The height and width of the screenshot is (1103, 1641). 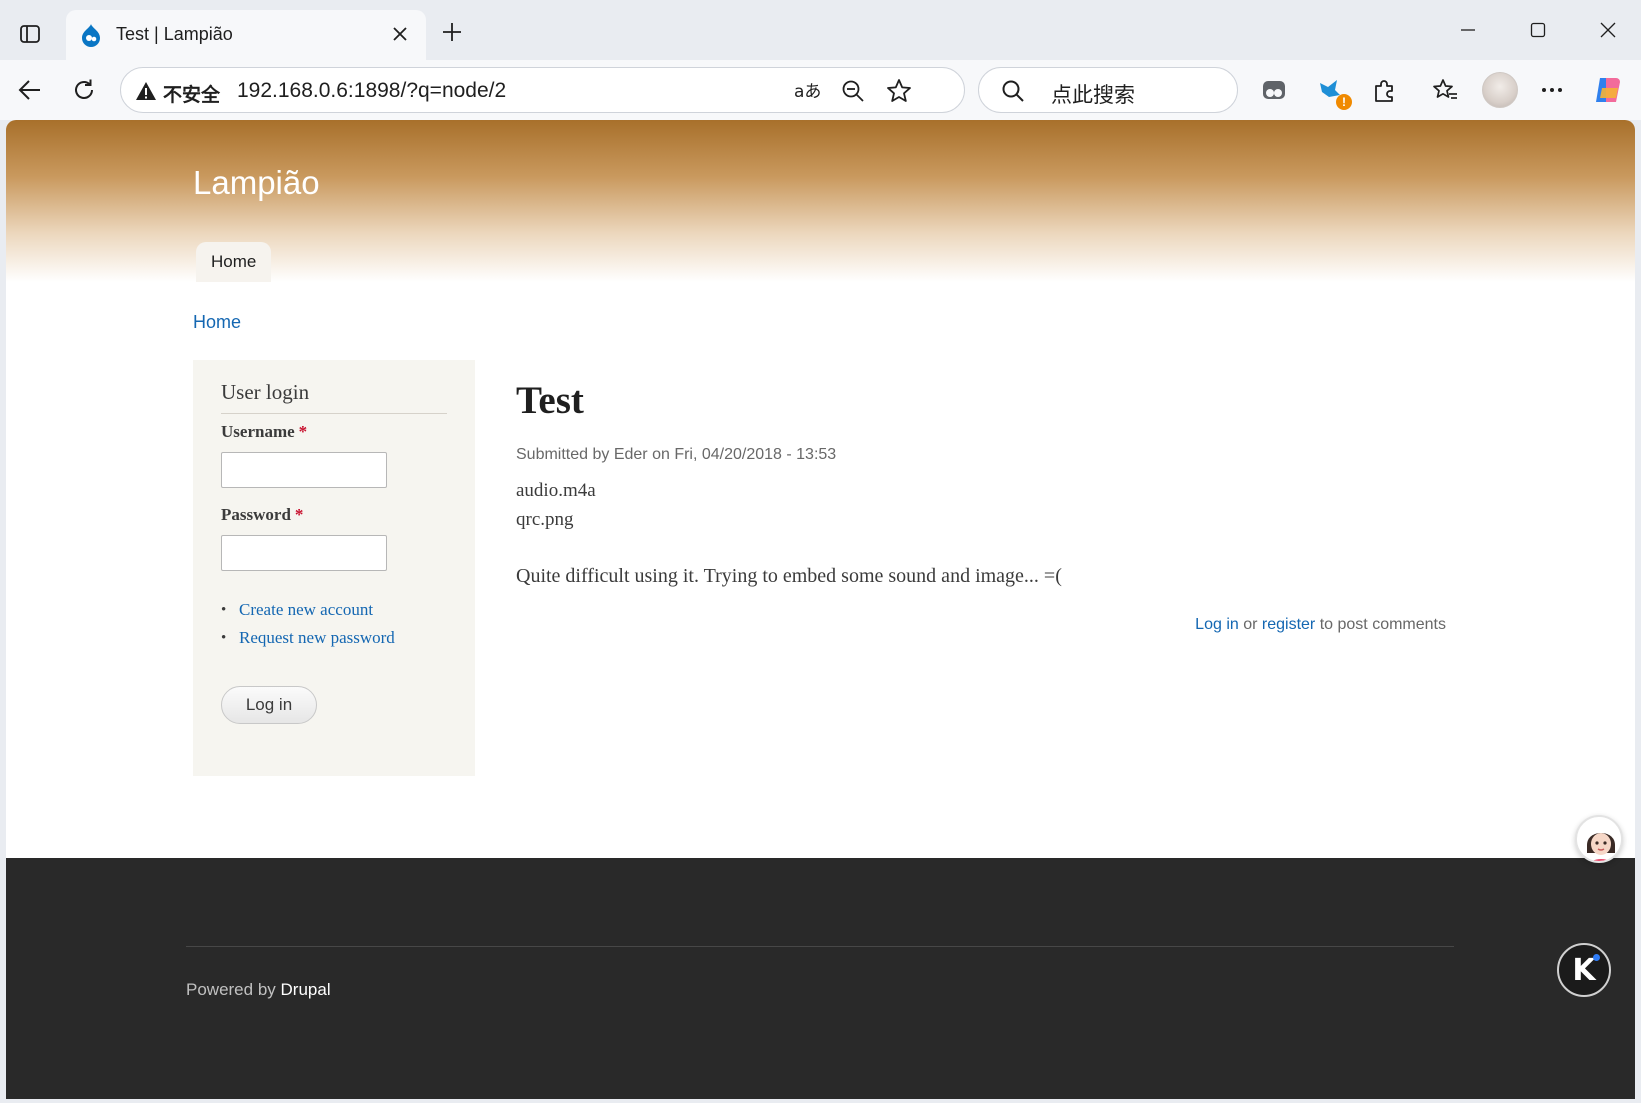 I want to click on username-label-text: Username, so click(x=258, y=431).